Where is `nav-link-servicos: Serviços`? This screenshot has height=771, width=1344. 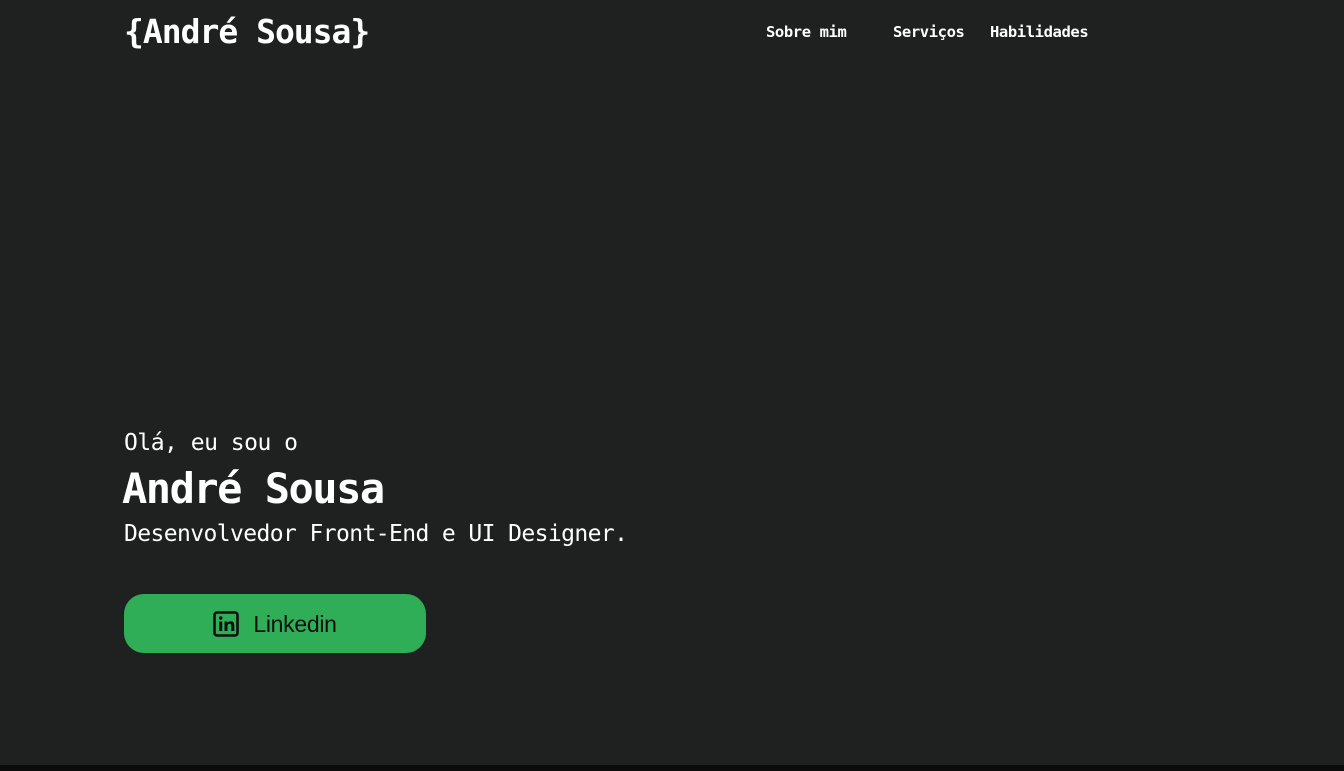 nav-link-servicos: Serviços is located at coordinates (929, 32).